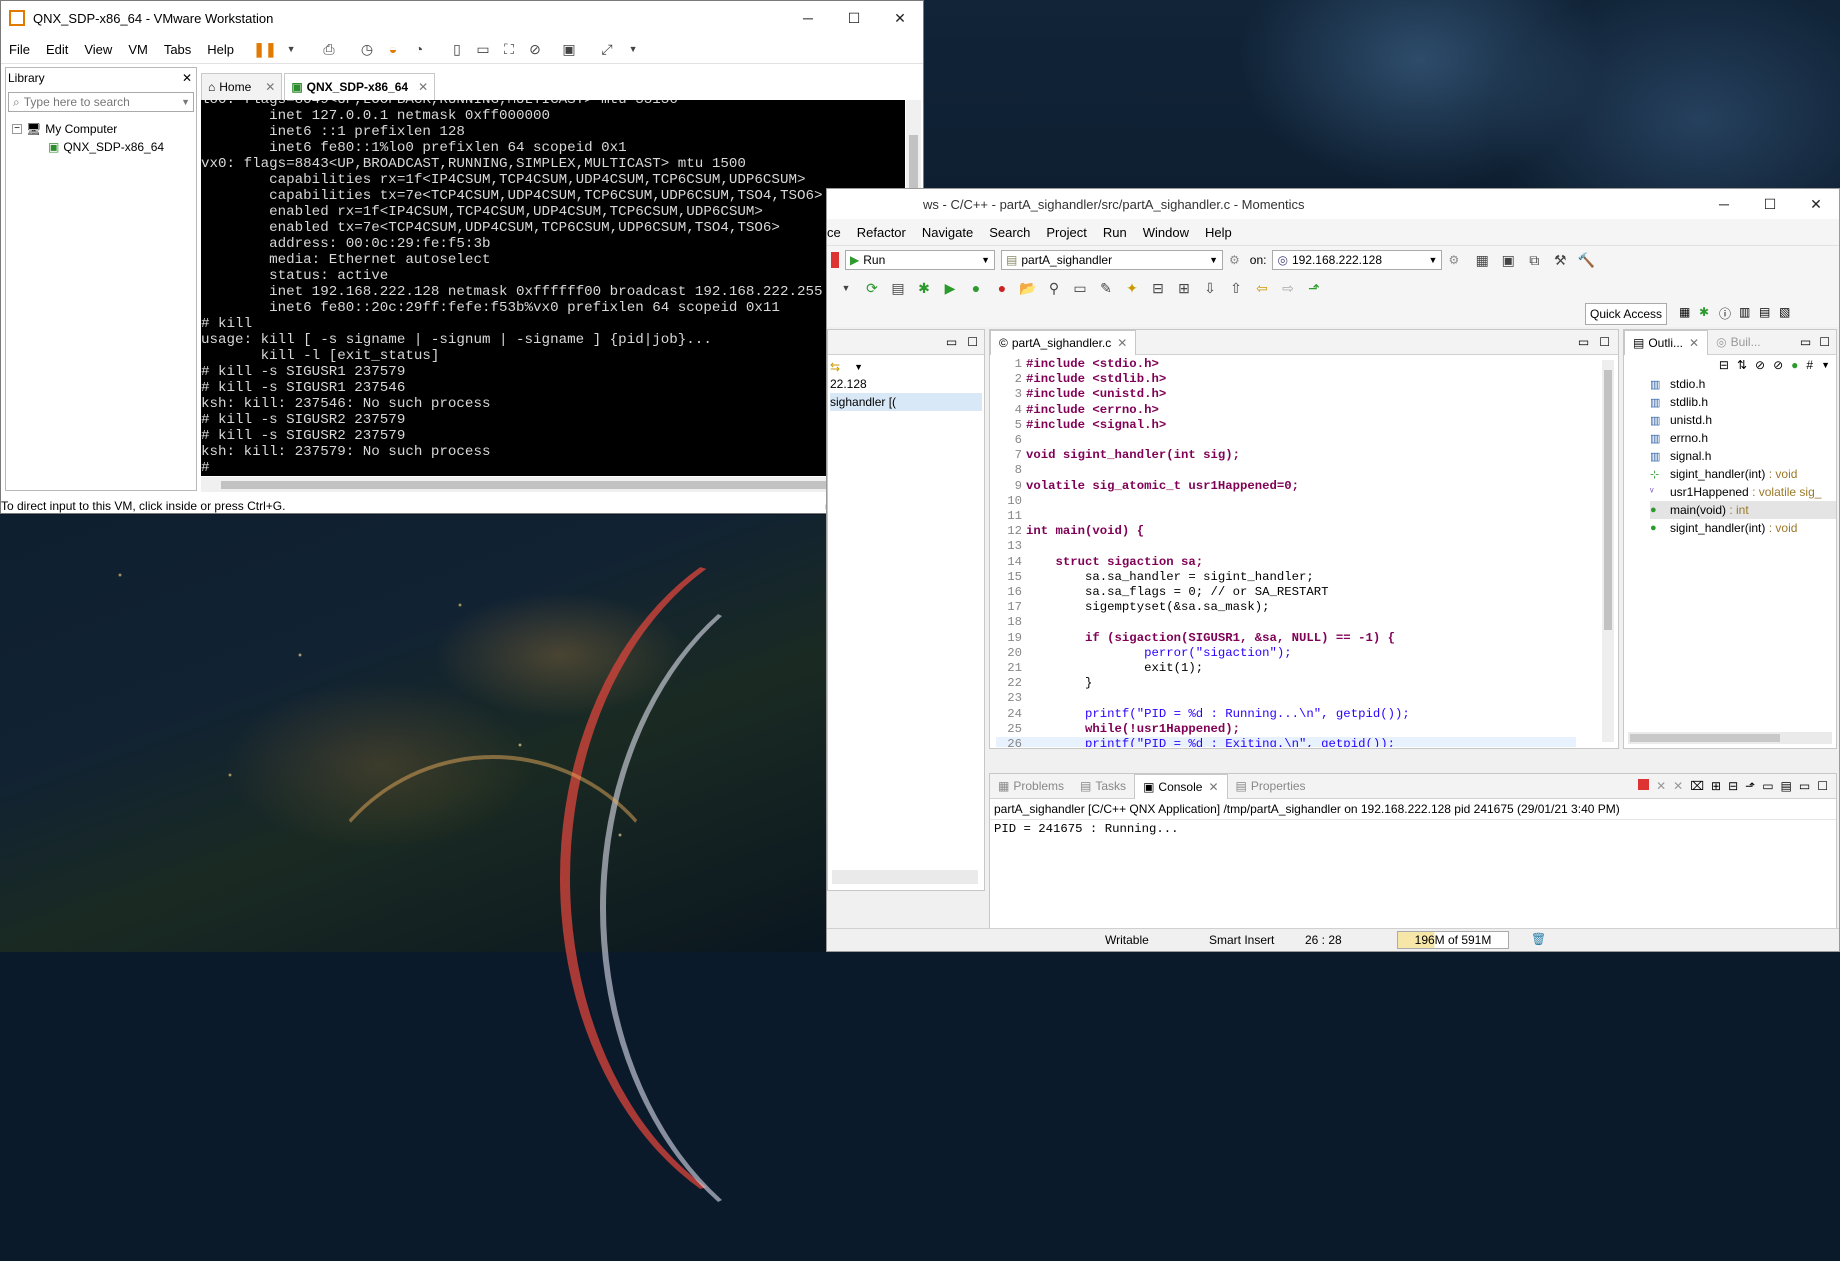 The width and height of the screenshot is (1840, 1261). Describe the element at coordinates (1743, 456) in the screenshot. I see `outline-item: ▥ signal.h` at that location.